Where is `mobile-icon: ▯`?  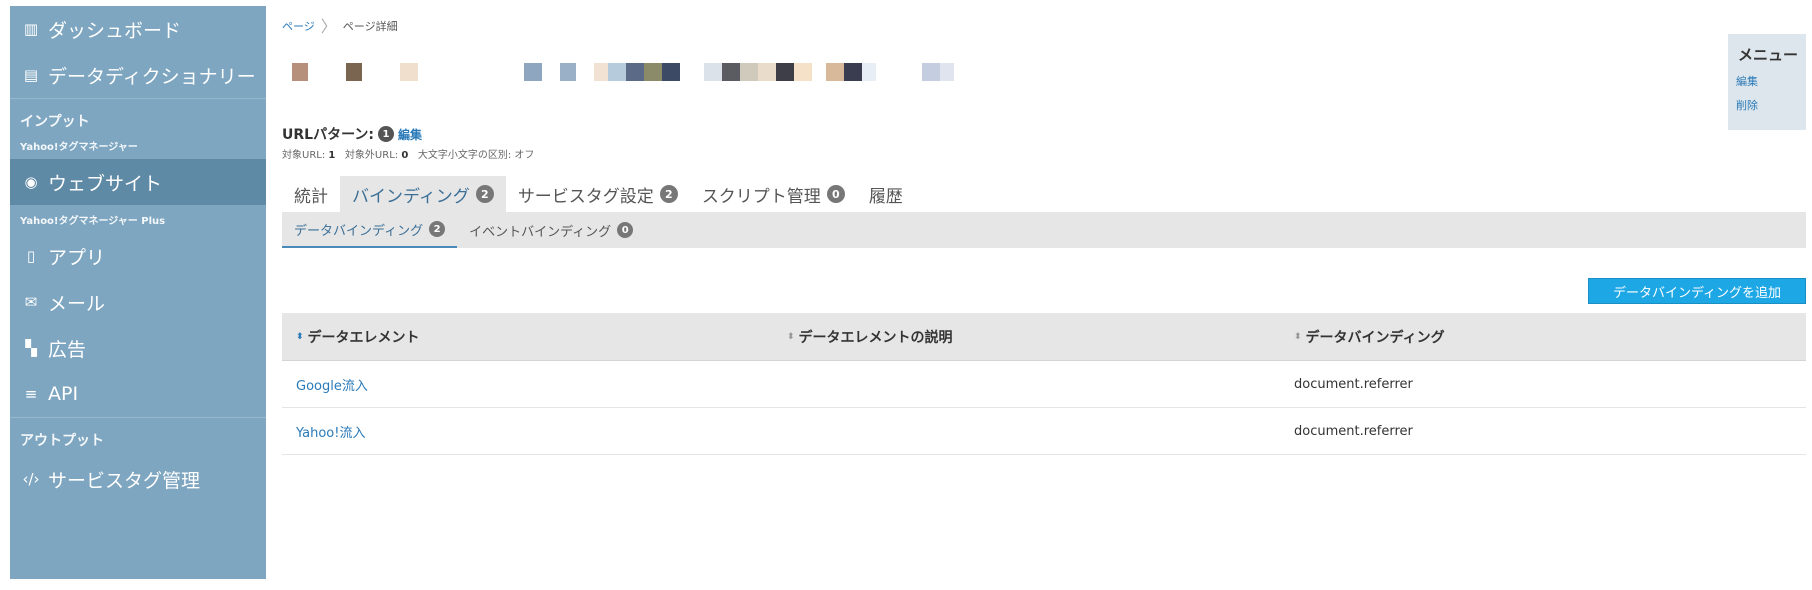 mobile-icon: ▯ is located at coordinates (31, 256).